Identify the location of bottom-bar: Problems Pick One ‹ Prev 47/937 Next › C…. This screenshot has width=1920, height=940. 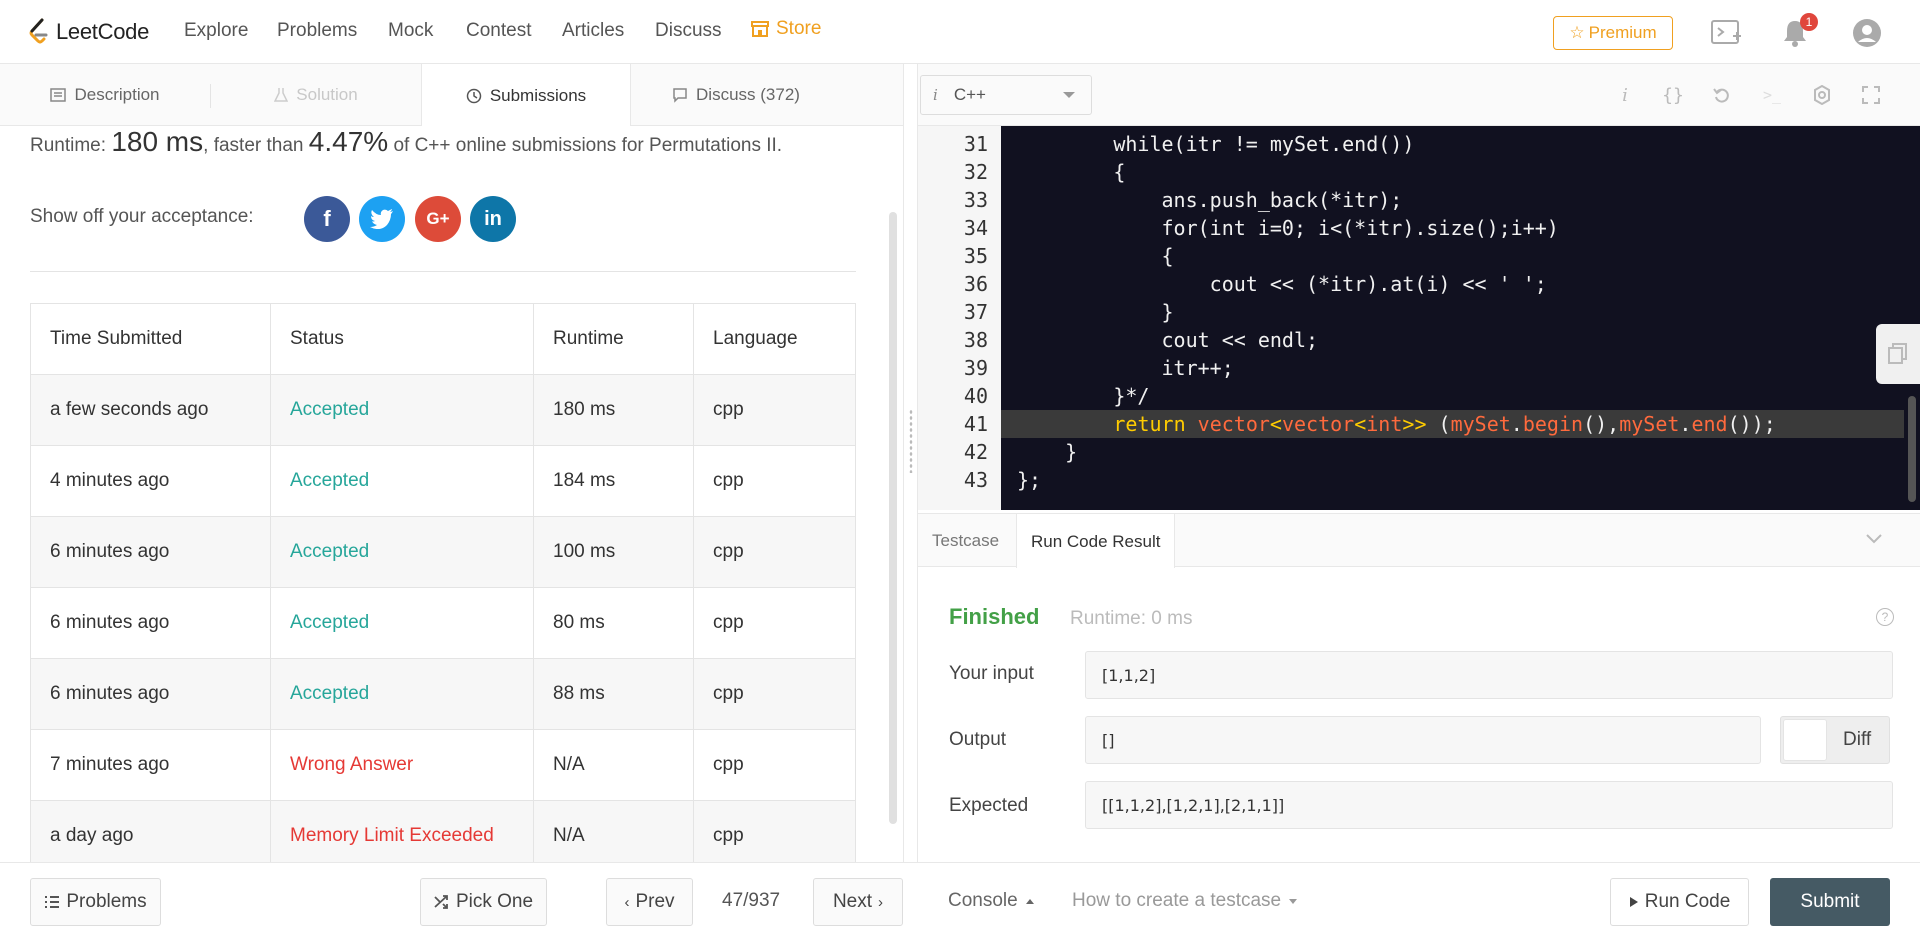
(960, 901).